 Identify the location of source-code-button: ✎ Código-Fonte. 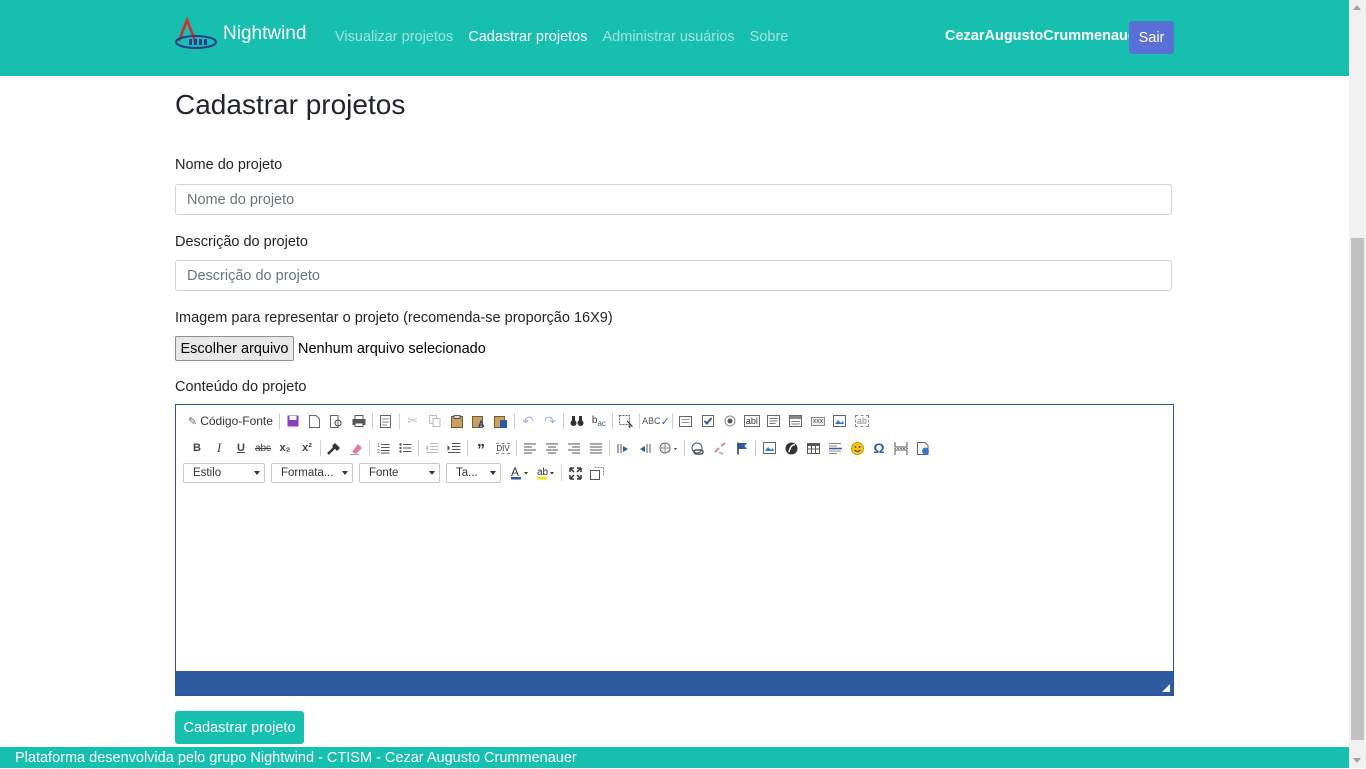
(231, 421).